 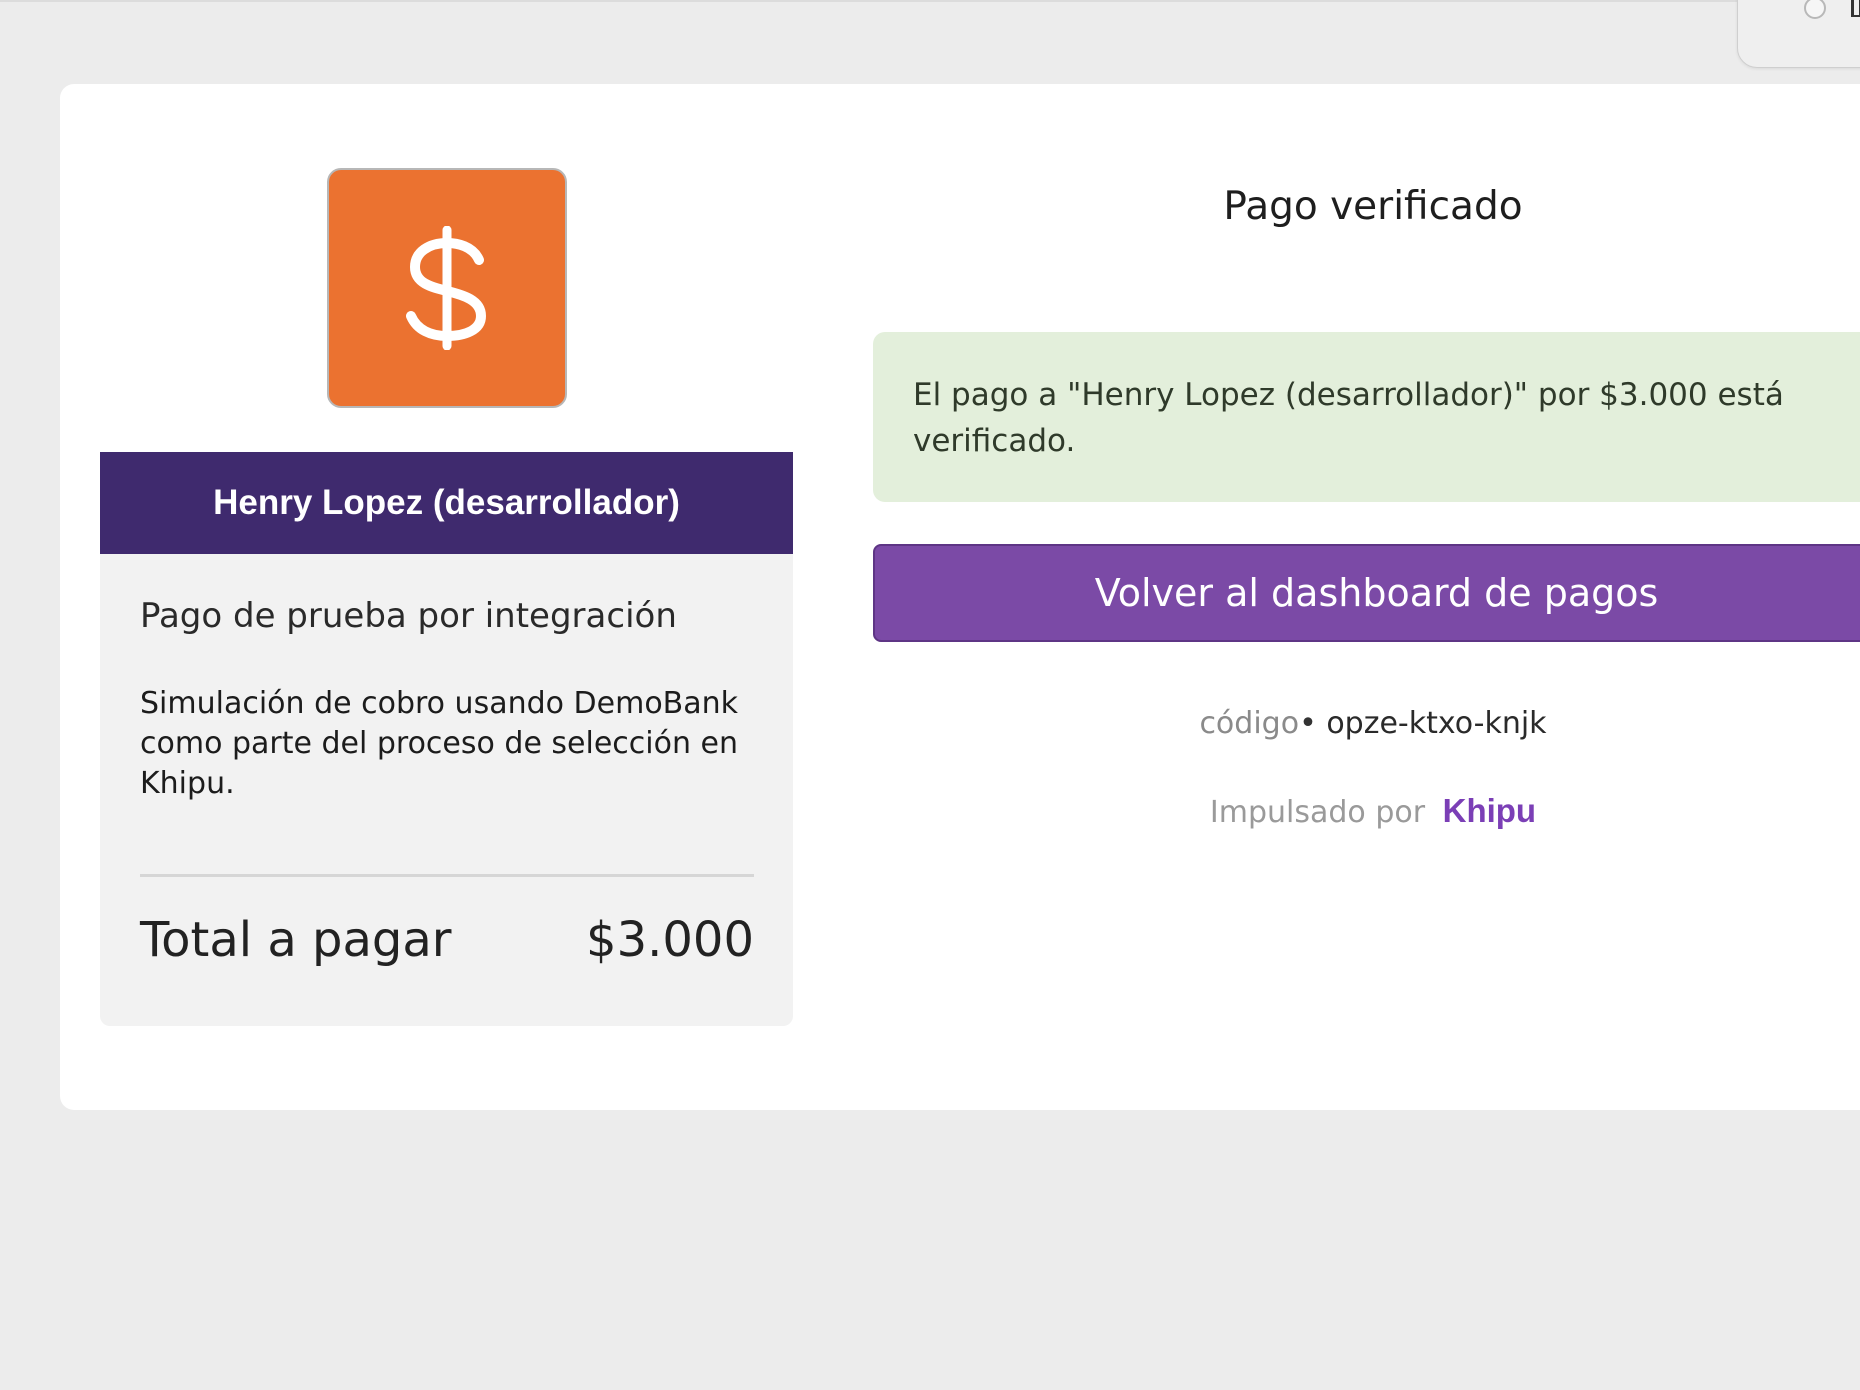 I want to click on merchant-name-header: Henry Lopez (desarrollador), so click(x=446, y=503).